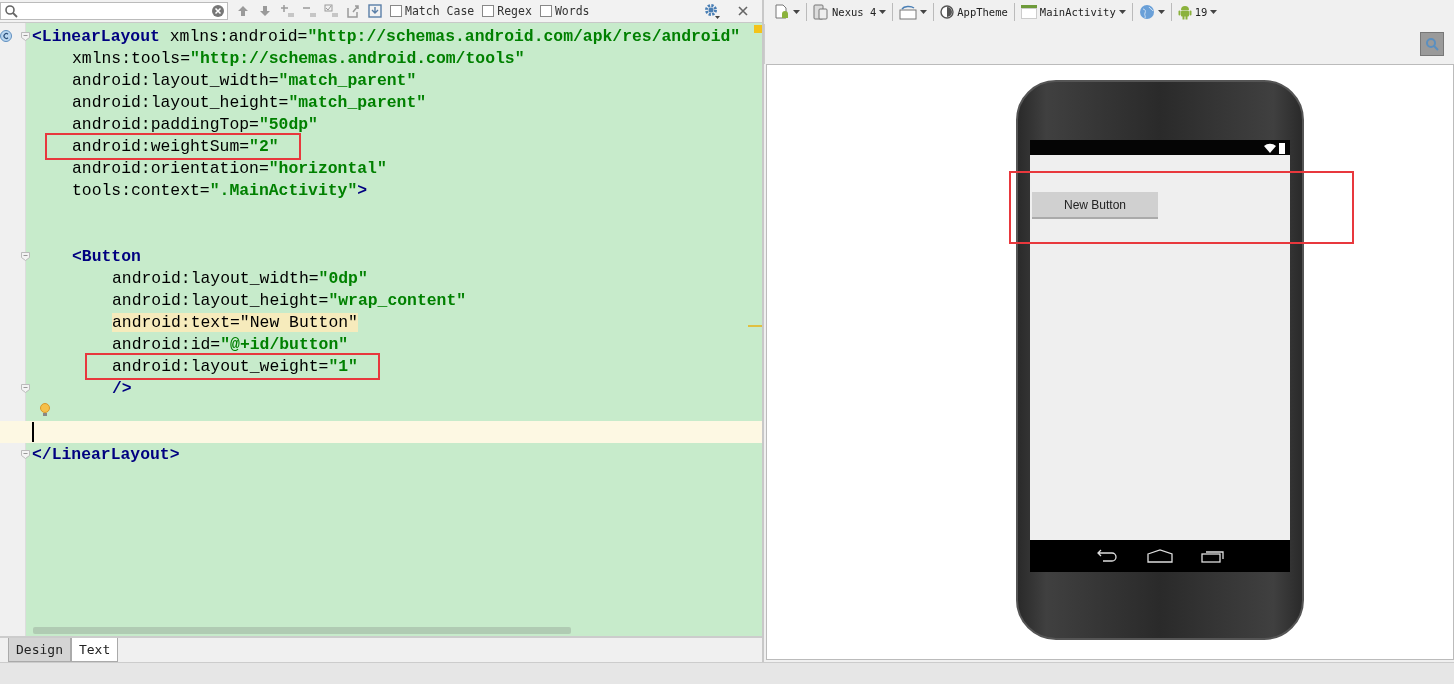  Describe the element at coordinates (114, 11) in the screenshot. I see `search-field` at that location.